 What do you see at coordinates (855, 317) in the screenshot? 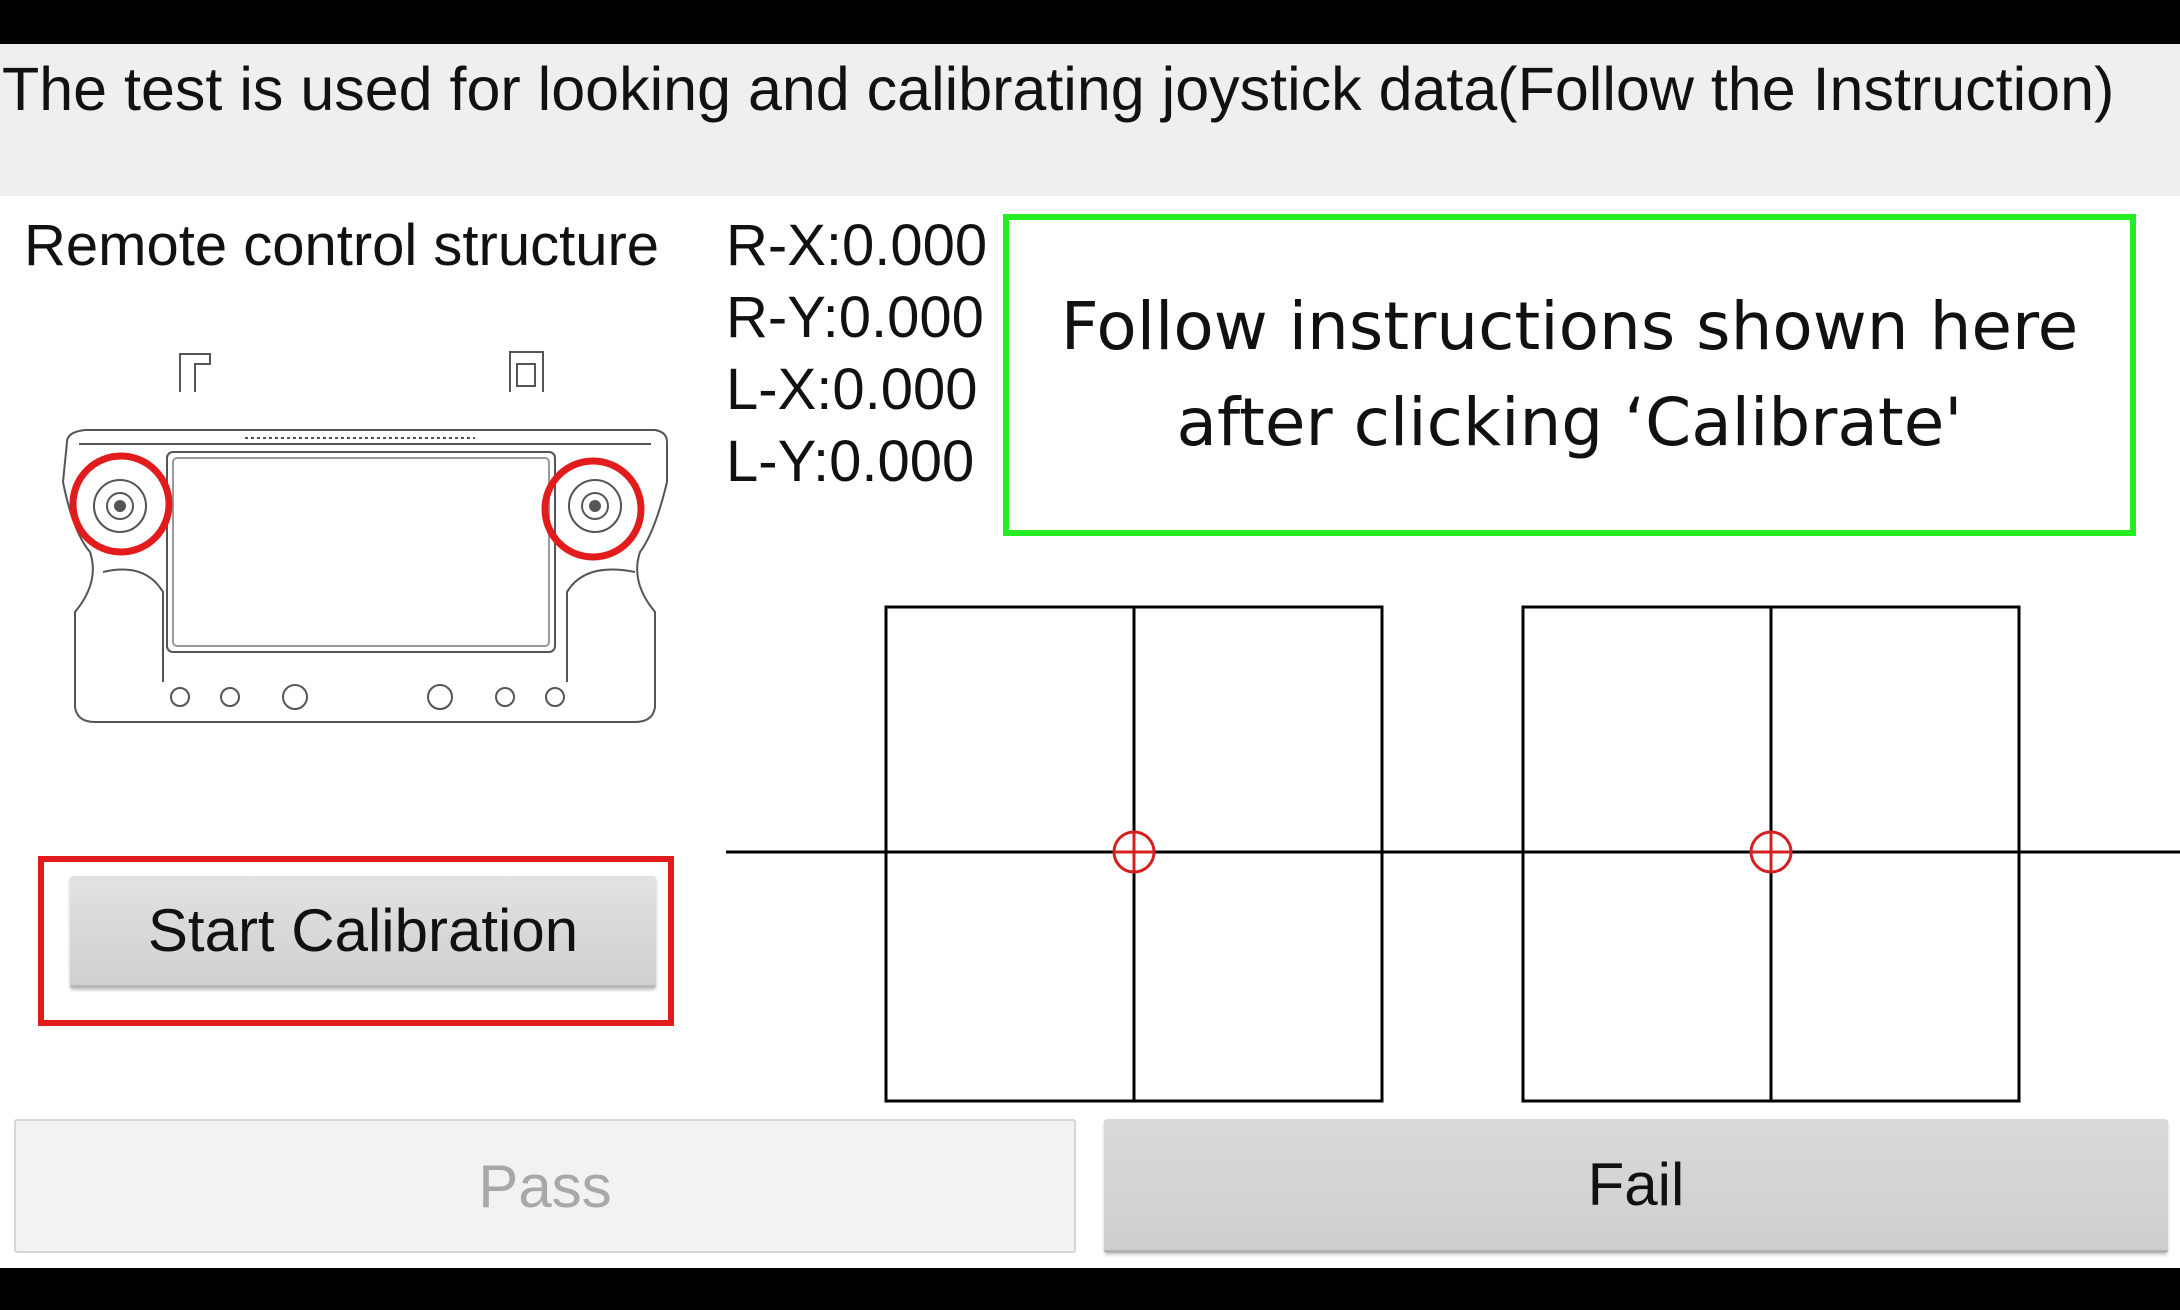
I see `readout-ry: R-Y:0.000` at bounding box center [855, 317].